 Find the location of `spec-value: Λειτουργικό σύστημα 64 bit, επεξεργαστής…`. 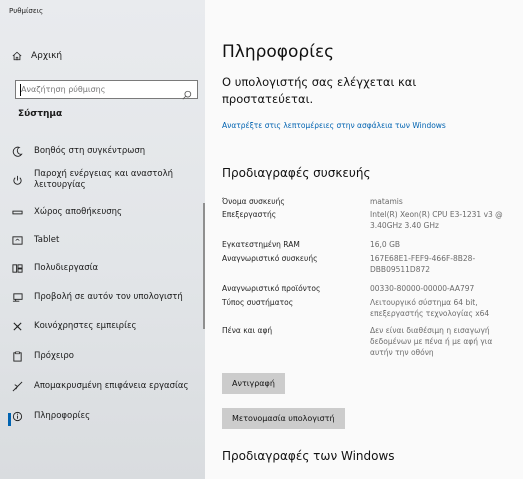

spec-value: Λειτουργικό σύστημα 64 bit, επεξεργαστής… is located at coordinates (430, 308).